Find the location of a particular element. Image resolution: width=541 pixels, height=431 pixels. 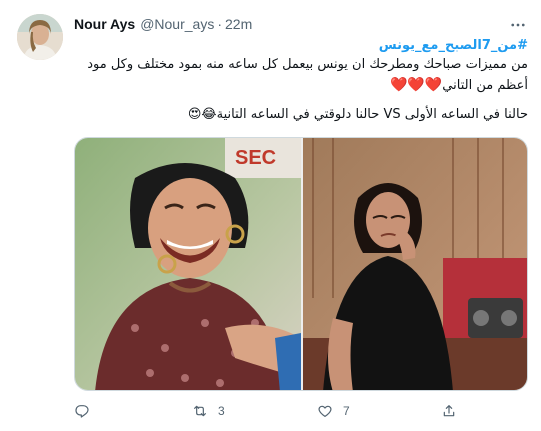

retweet-count: 3 is located at coordinates (221, 411).